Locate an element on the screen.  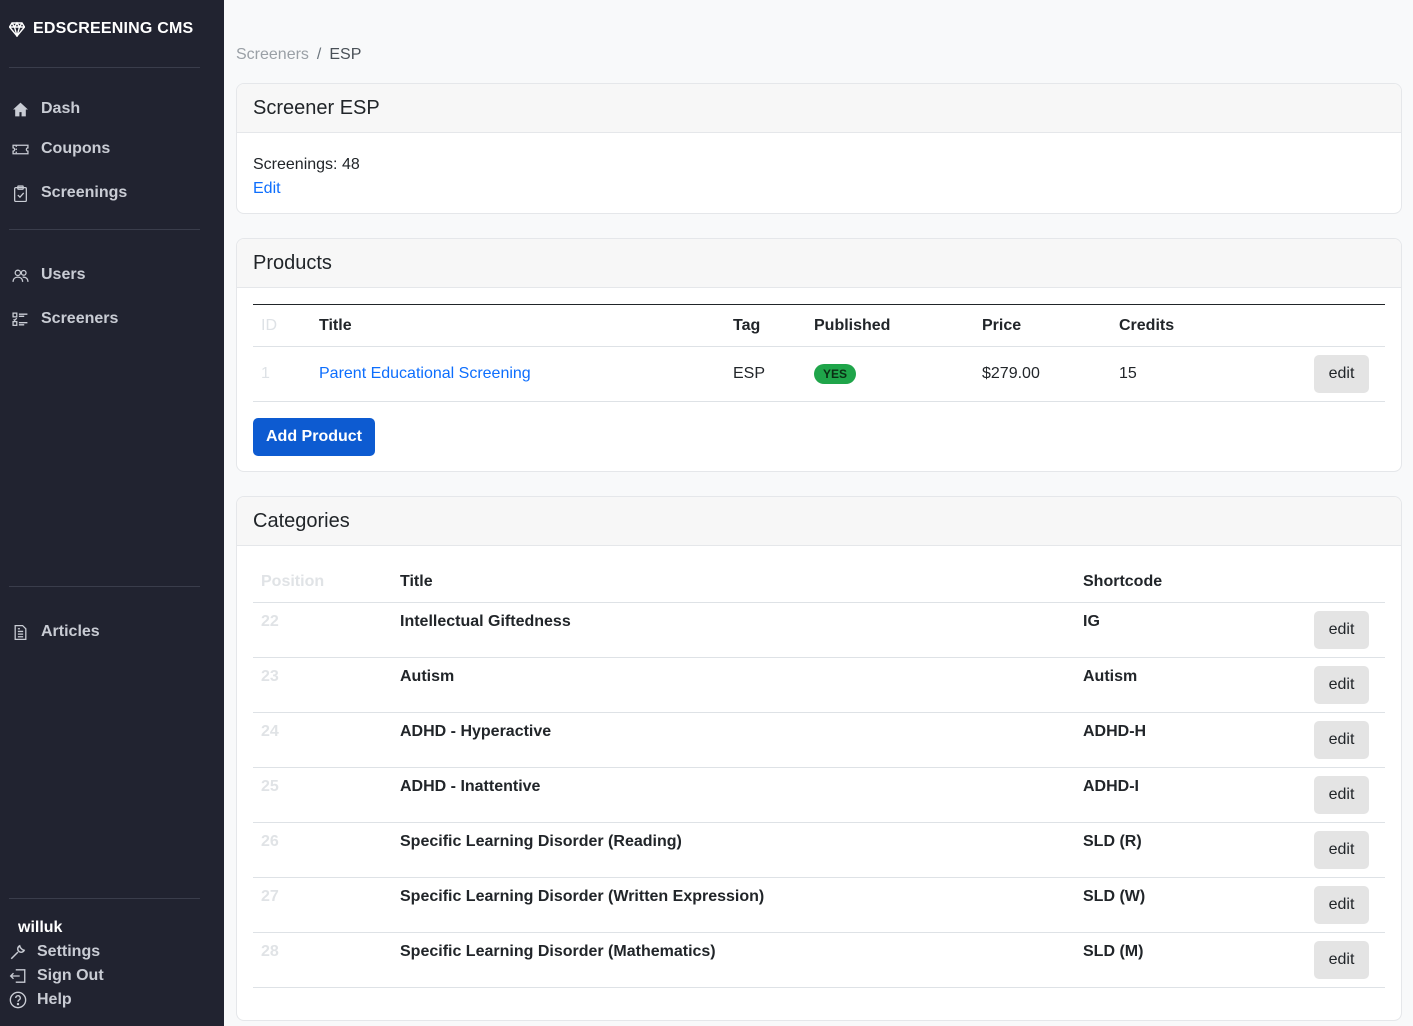
sidebar-item-label: Articles is located at coordinates (70, 631).